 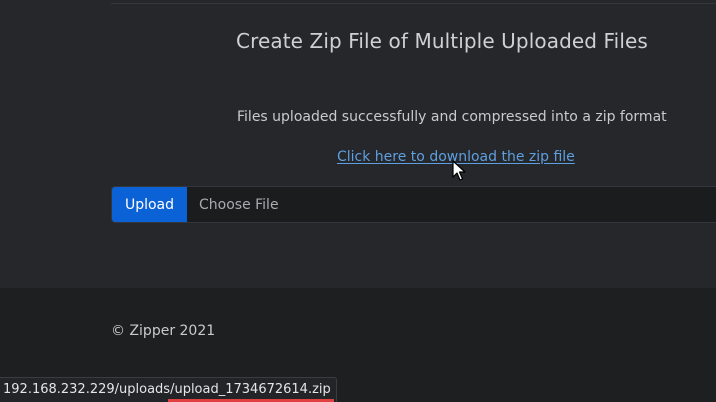 What do you see at coordinates (451, 204) in the screenshot?
I see `file-input: Choose File` at bounding box center [451, 204].